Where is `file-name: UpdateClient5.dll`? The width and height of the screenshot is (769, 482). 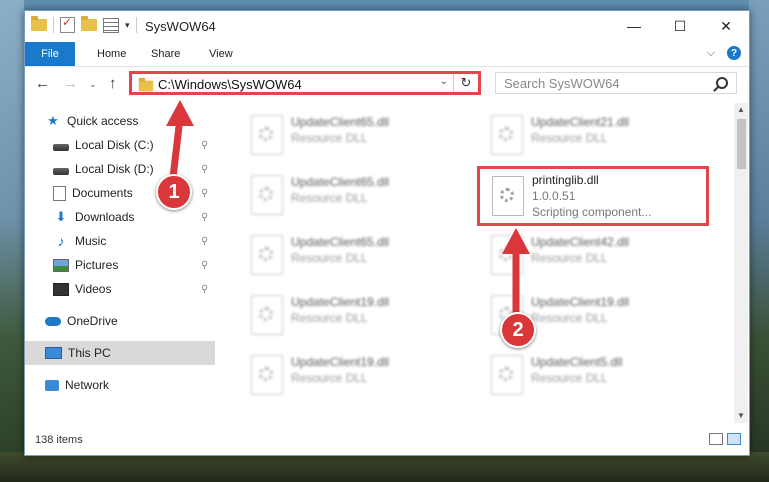
file-name: UpdateClient5.dll is located at coordinates (577, 362).